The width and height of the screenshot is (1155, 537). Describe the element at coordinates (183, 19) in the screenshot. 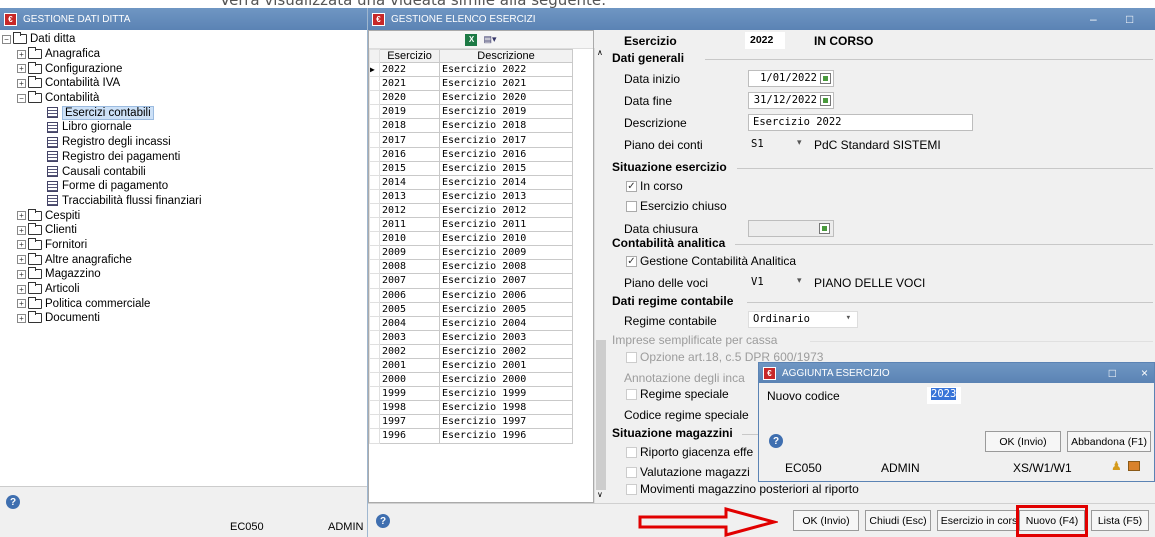

I see `left-titlebar: € GESTIONE DATI DITTA` at that location.